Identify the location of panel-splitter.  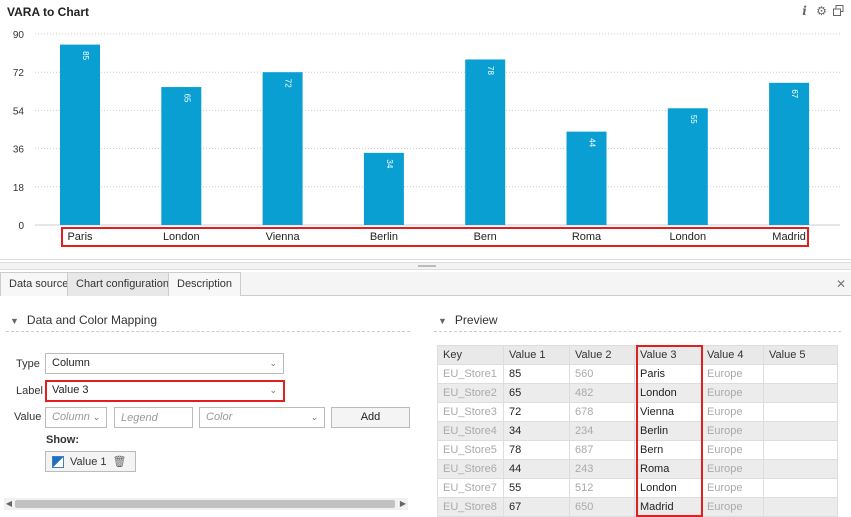
(425, 266).